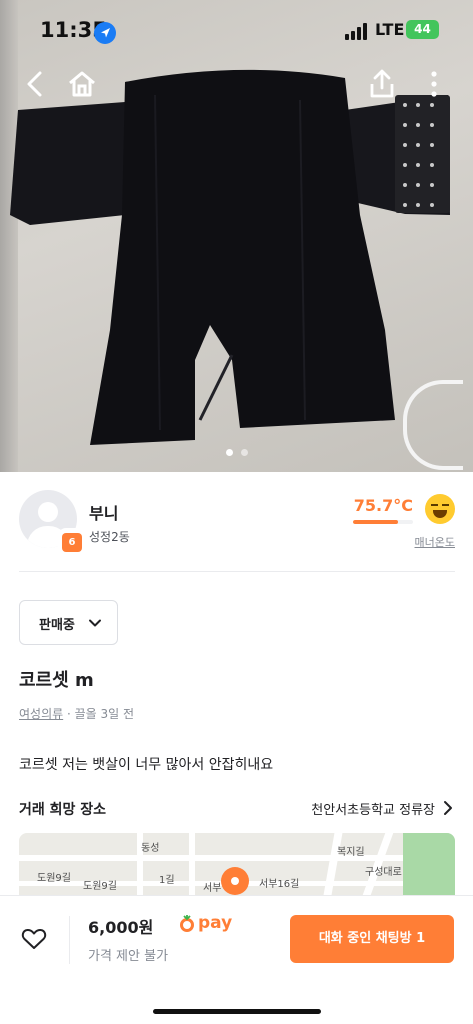 The image size is (473, 1024). Describe the element at coordinates (82, 84) in the screenshot. I see `home-icon` at that location.